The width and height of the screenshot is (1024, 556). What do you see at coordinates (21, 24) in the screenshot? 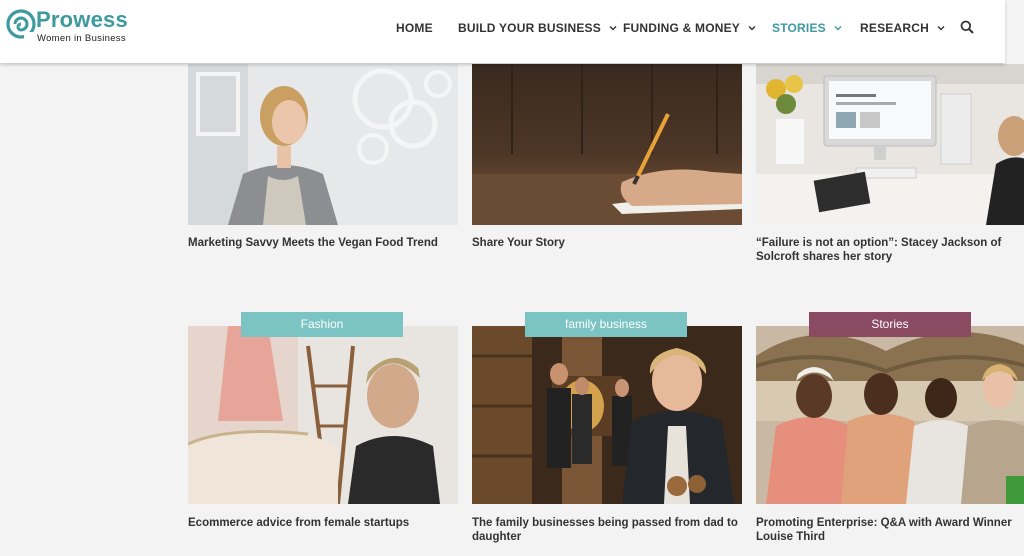
I see `spiral-logo-icon` at bounding box center [21, 24].